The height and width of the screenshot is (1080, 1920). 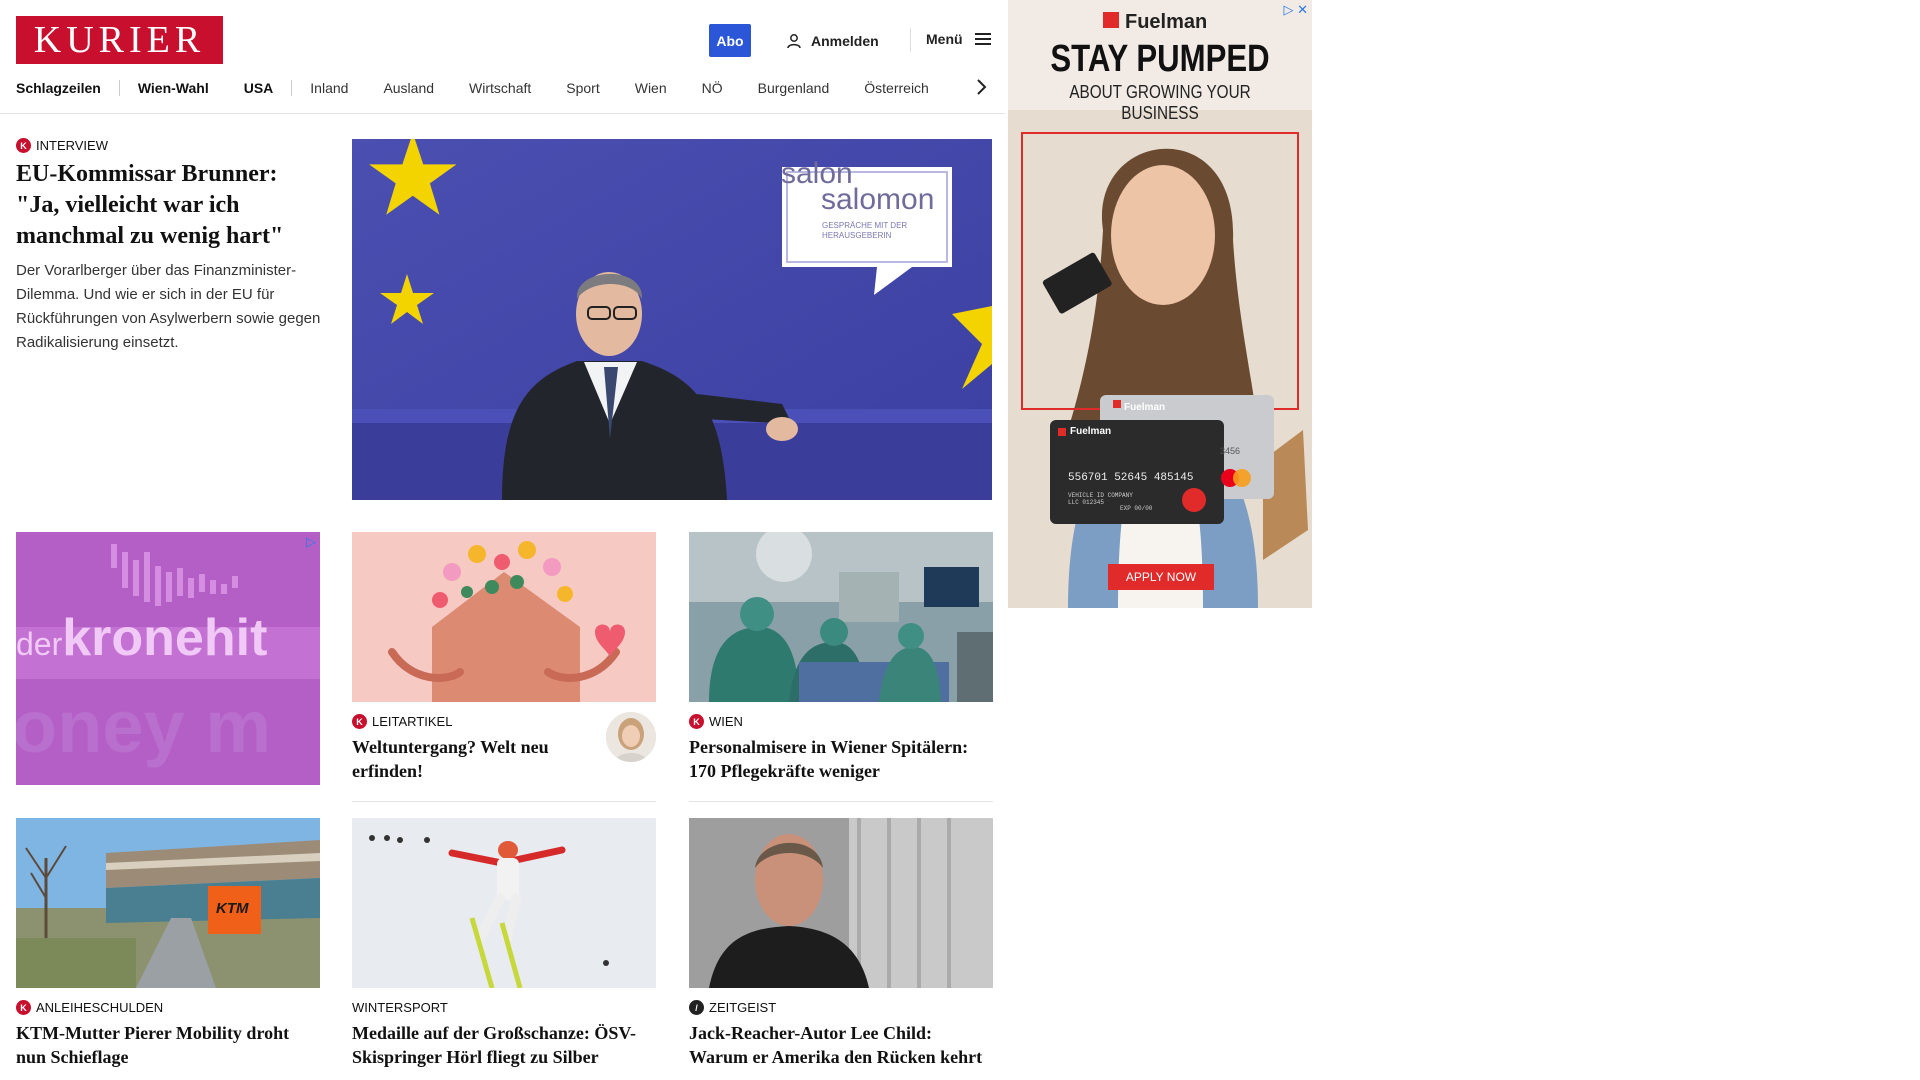 What do you see at coordinates (500, 88) in the screenshot?
I see `nav-item-wirtschaft: Wirtschaft` at bounding box center [500, 88].